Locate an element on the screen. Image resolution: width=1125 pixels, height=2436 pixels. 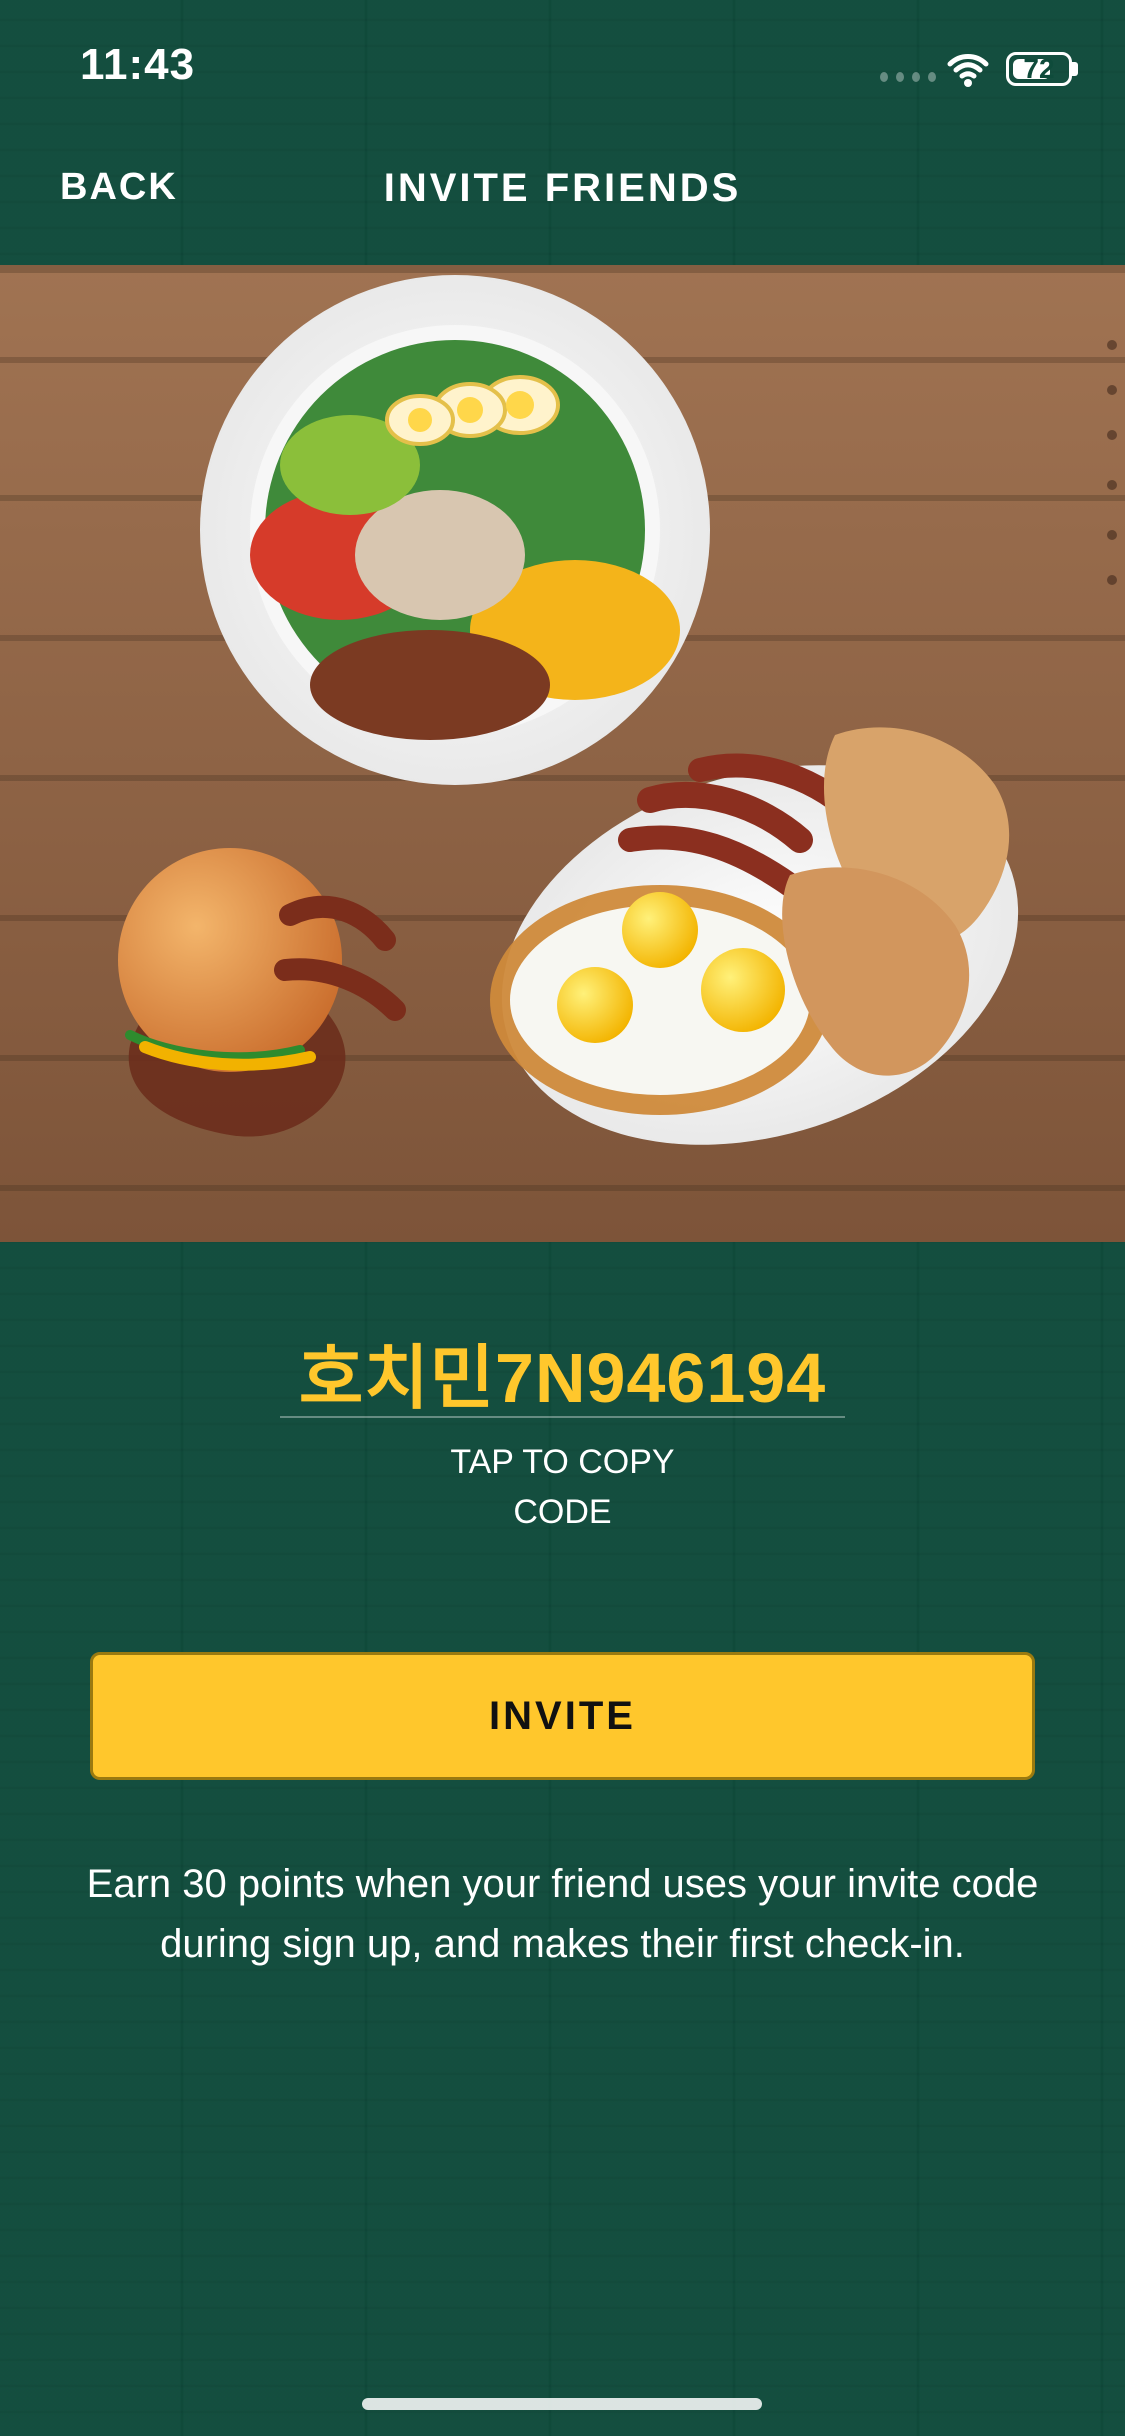
signal-dots-icon is located at coordinates (908, 77).